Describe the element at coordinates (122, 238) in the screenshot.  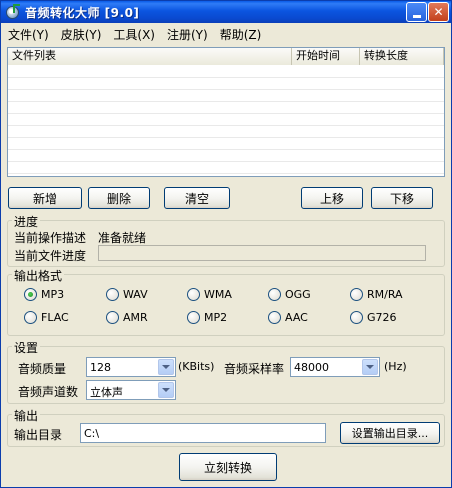
I see `current-op-value: 准备就绪` at that location.